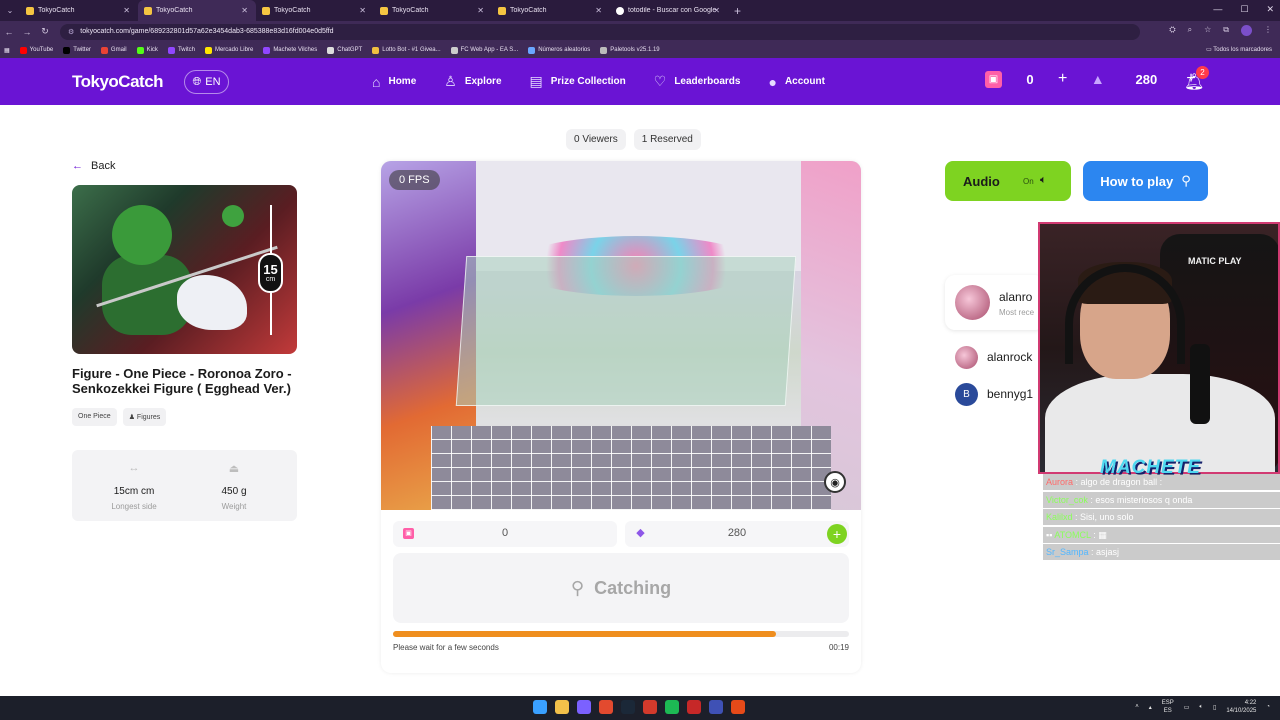  Describe the element at coordinates (835, 482) in the screenshot. I see `camera-switch-button: ◉` at that location.